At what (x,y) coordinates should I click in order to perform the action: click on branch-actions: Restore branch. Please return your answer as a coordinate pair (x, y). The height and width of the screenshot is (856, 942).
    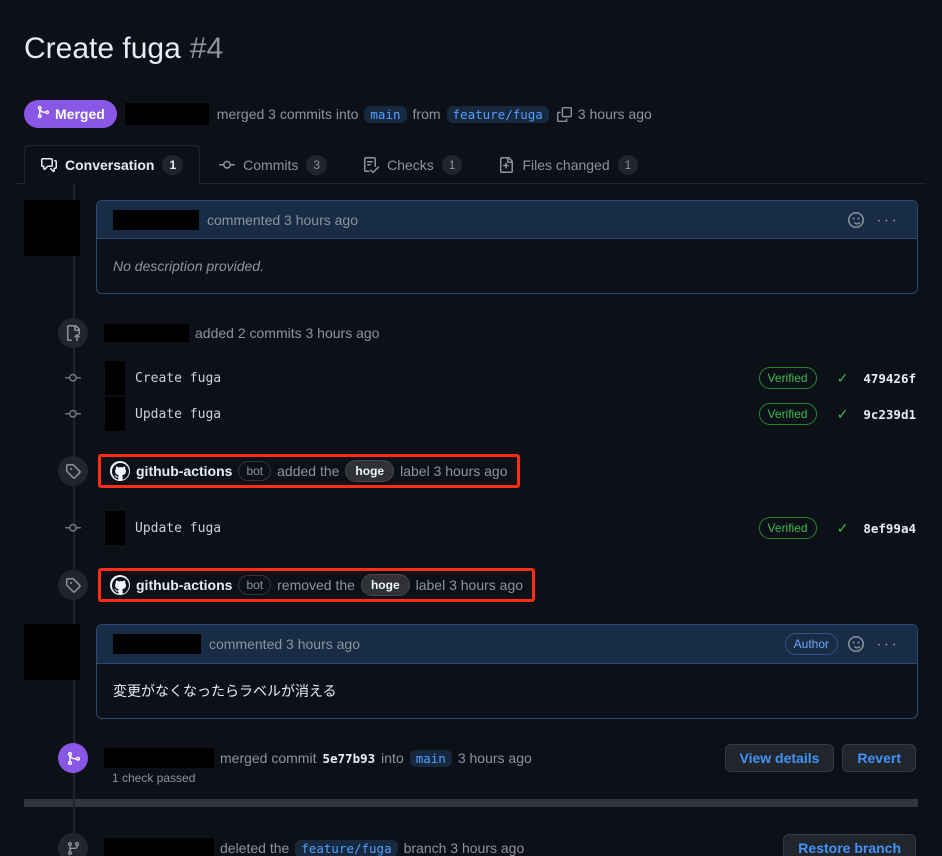
    Looking at the image, I should click on (850, 845).